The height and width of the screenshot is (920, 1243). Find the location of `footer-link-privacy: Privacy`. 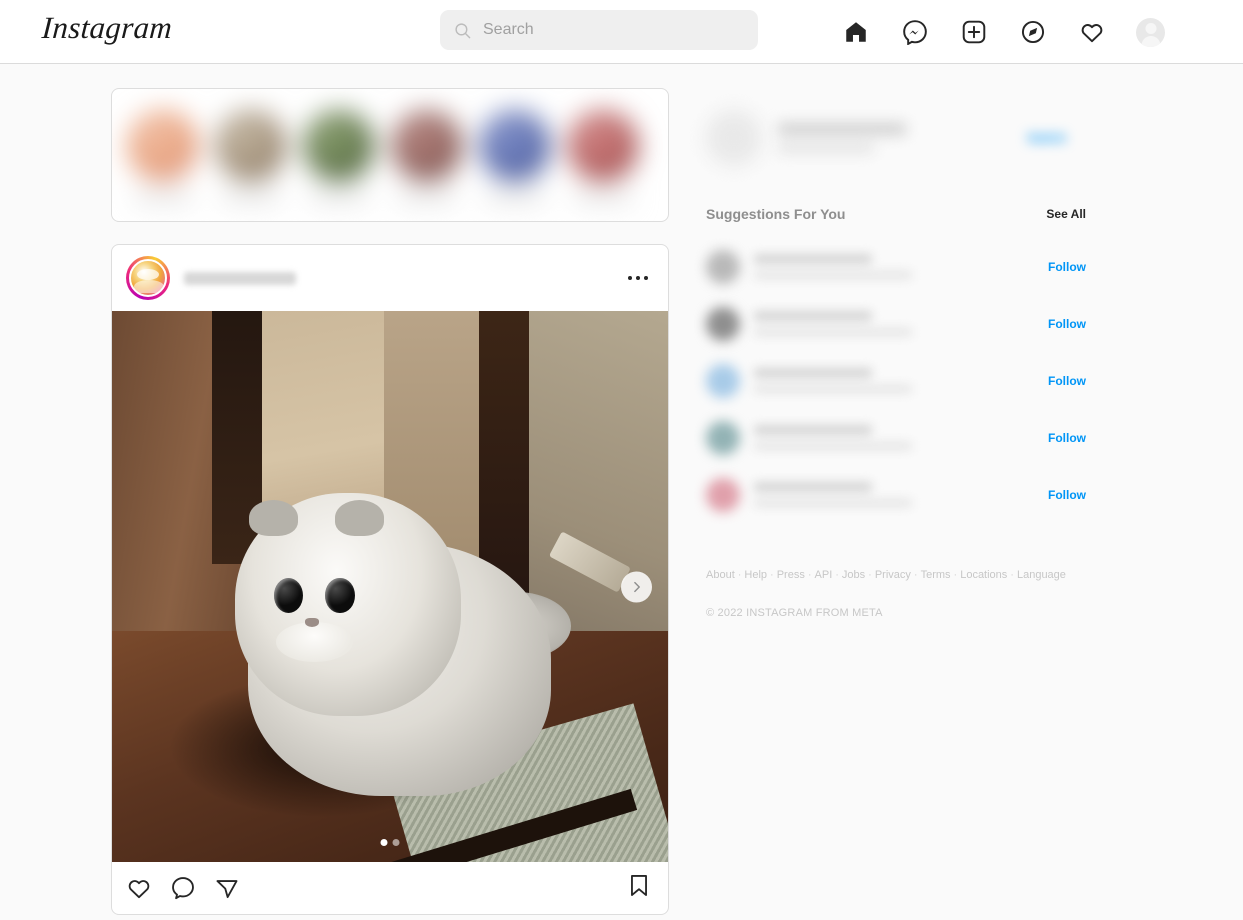

footer-link-privacy: Privacy is located at coordinates (893, 575).